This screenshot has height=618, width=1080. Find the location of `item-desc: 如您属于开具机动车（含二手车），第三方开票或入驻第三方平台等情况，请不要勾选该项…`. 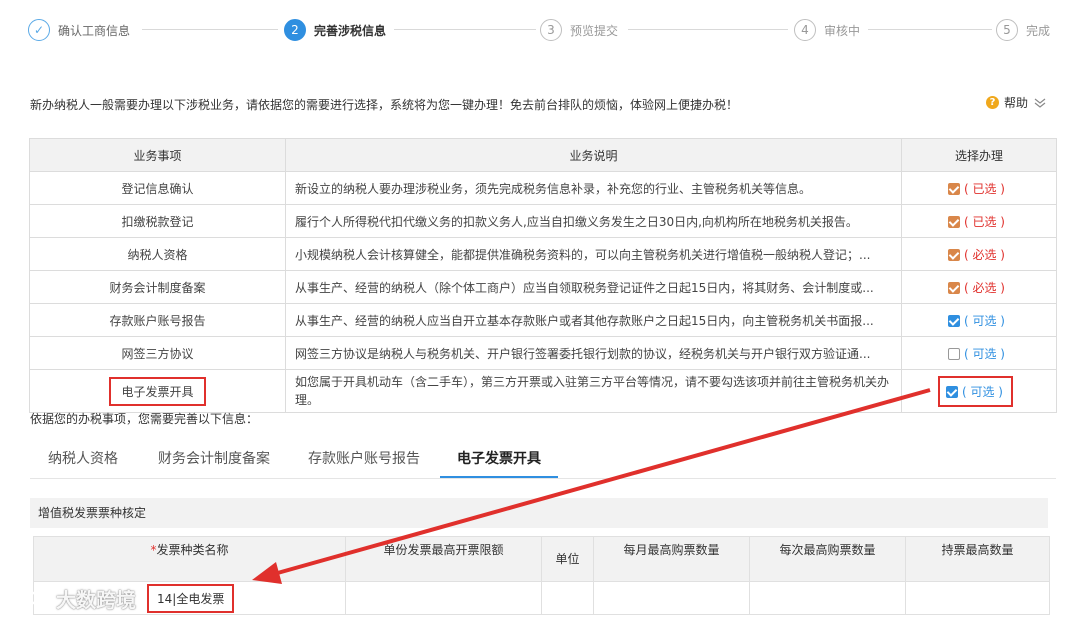

item-desc: 如您属于开具机动车（含二手车），第三方开票或入驻第三方平台等情况，请不要勾选该项… is located at coordinates (593, 391).